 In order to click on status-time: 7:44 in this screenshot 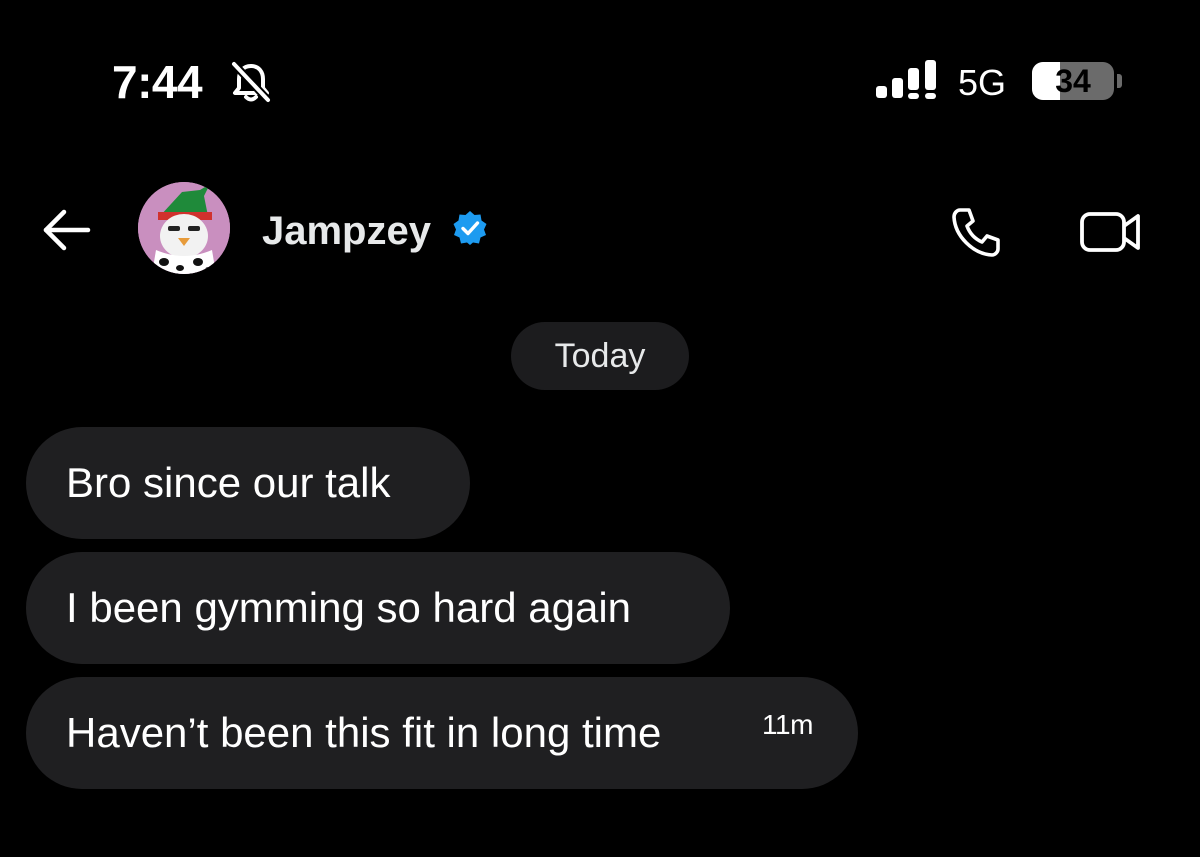, I will do `click(157, 82)`.